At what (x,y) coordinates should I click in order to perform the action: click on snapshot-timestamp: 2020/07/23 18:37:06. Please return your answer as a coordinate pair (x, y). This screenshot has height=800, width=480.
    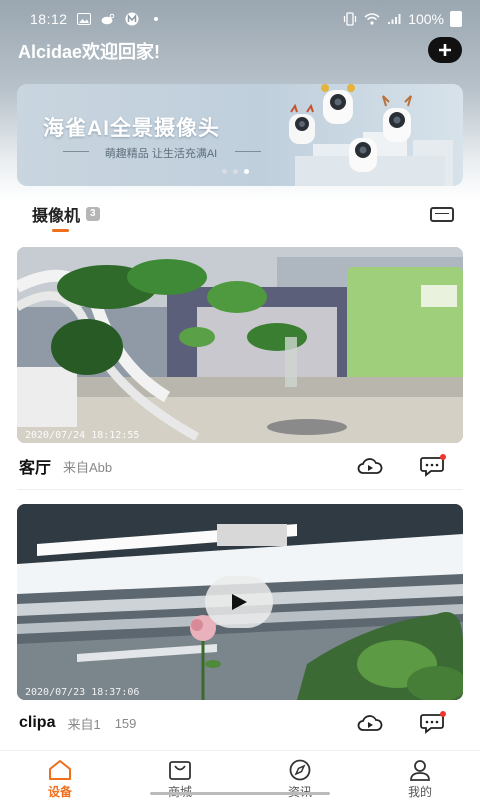
    Looking at the image, I should click on (82, 692).